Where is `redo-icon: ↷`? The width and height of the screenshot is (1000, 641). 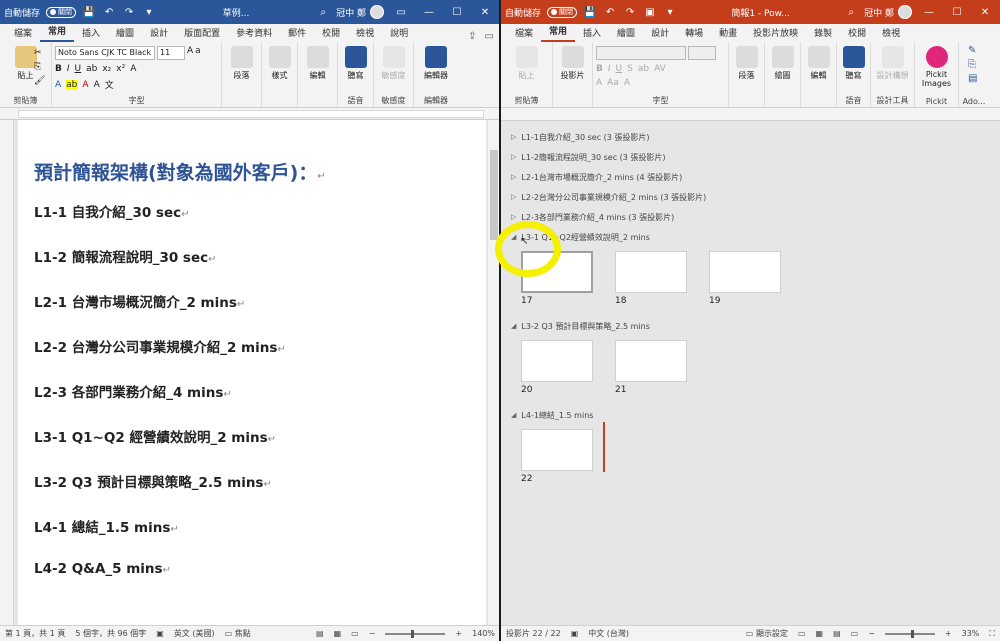
redo-icon: ↷ is located at coordinates (630, 12).